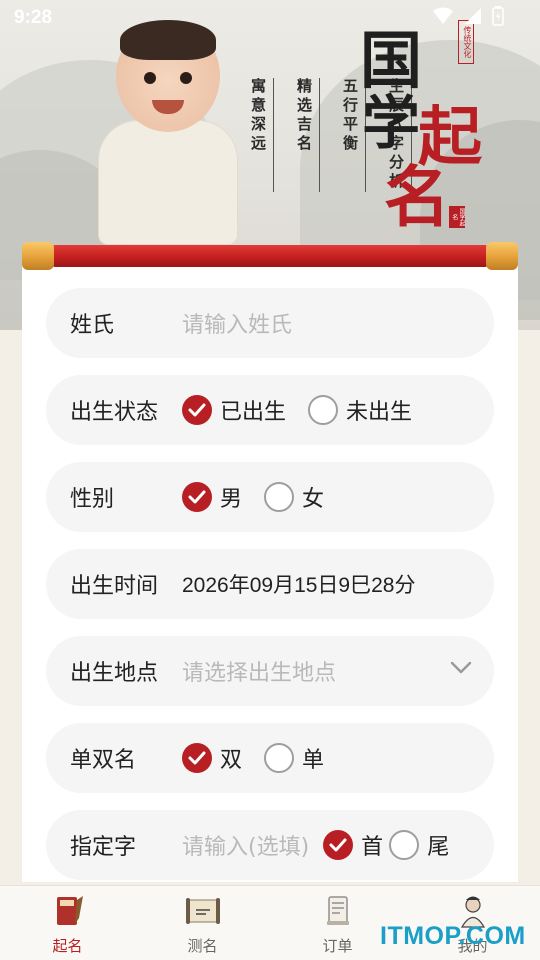 This screenshot has height=960, width=540. I want to click on battery-icon, so click(498, 18).